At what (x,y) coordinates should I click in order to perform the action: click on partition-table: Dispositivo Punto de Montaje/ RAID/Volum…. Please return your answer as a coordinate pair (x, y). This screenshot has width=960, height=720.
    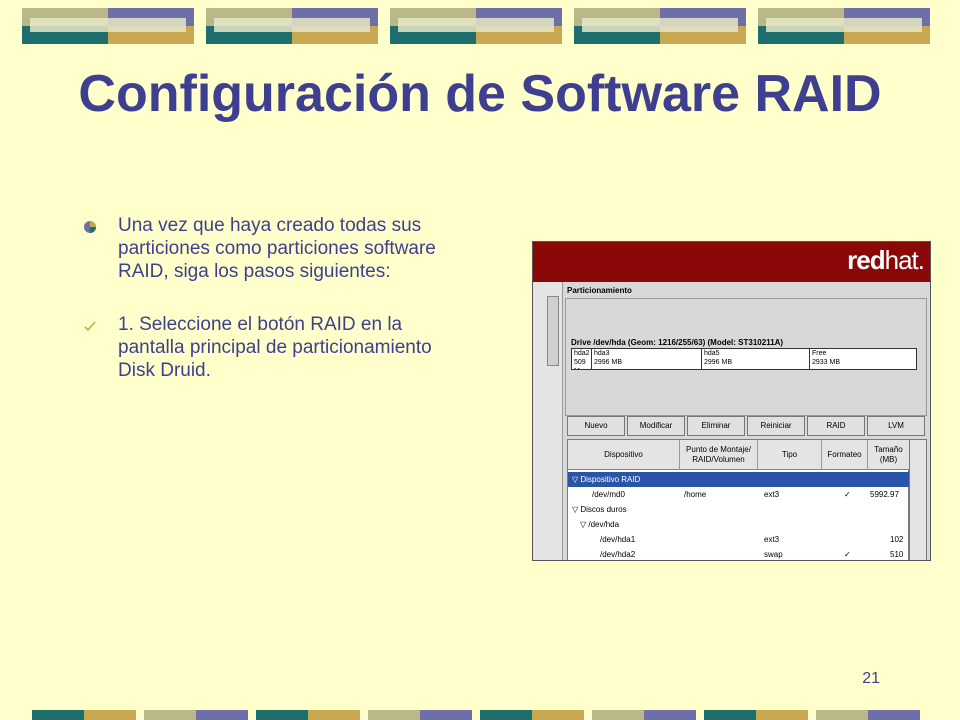
    Looking at the image, I should click on (738, 499).